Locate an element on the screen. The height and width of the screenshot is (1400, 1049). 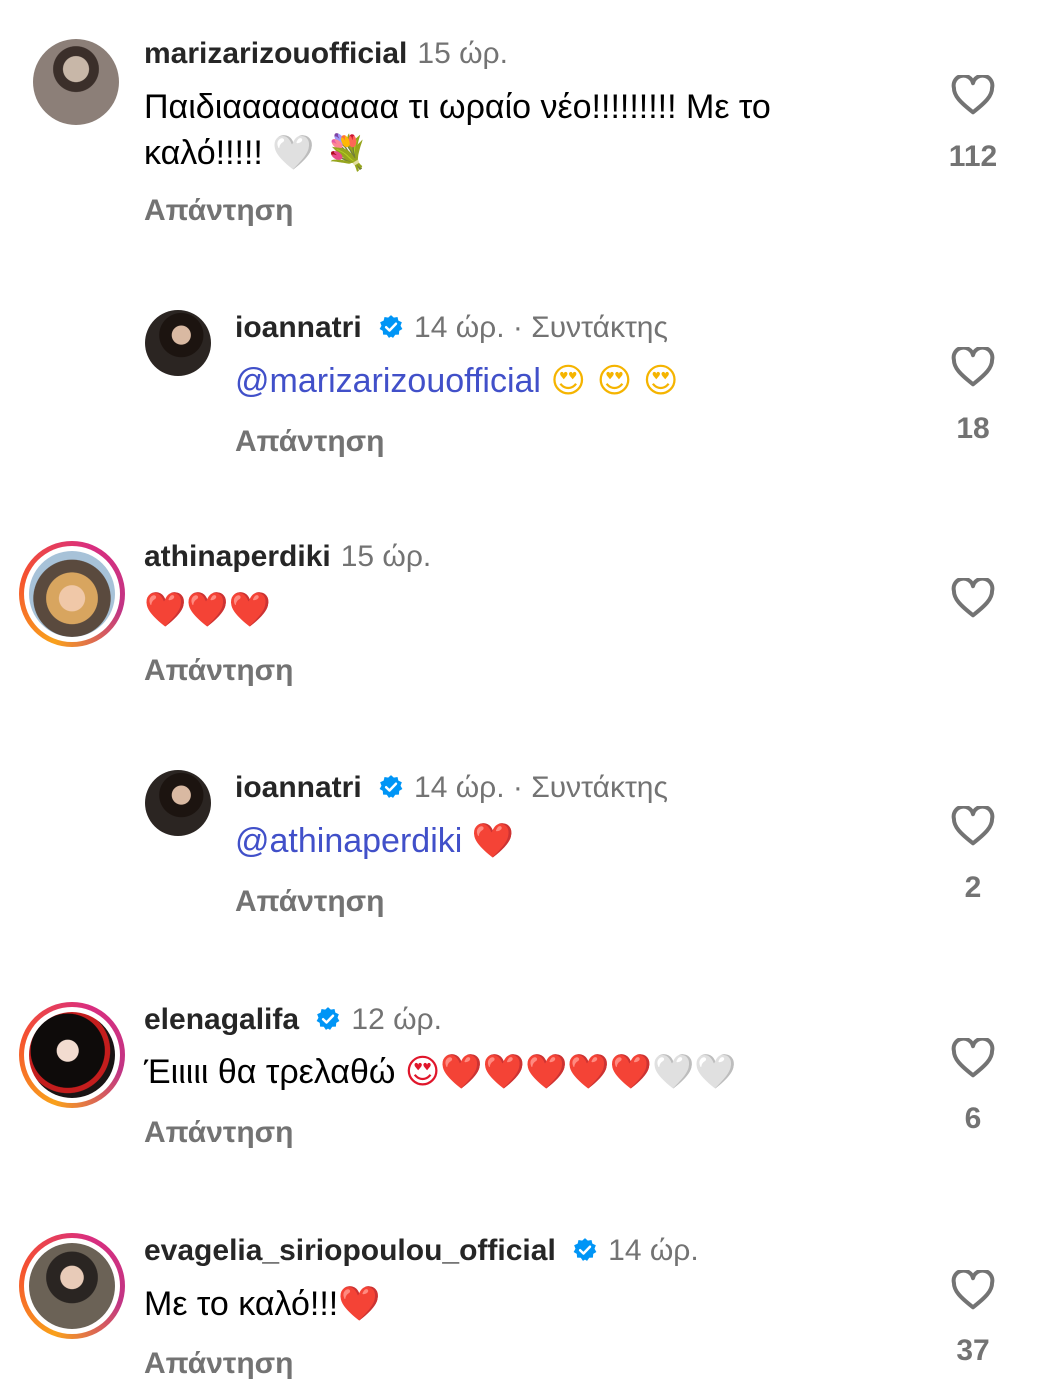
comment-text-line: καλό!!!!! 🤍 💐 is located at coordinates (256, 153).